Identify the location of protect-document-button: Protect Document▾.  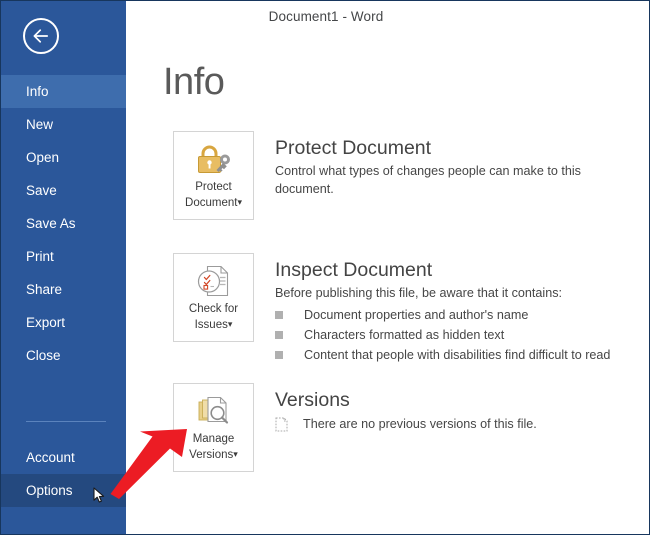
(213, 175).